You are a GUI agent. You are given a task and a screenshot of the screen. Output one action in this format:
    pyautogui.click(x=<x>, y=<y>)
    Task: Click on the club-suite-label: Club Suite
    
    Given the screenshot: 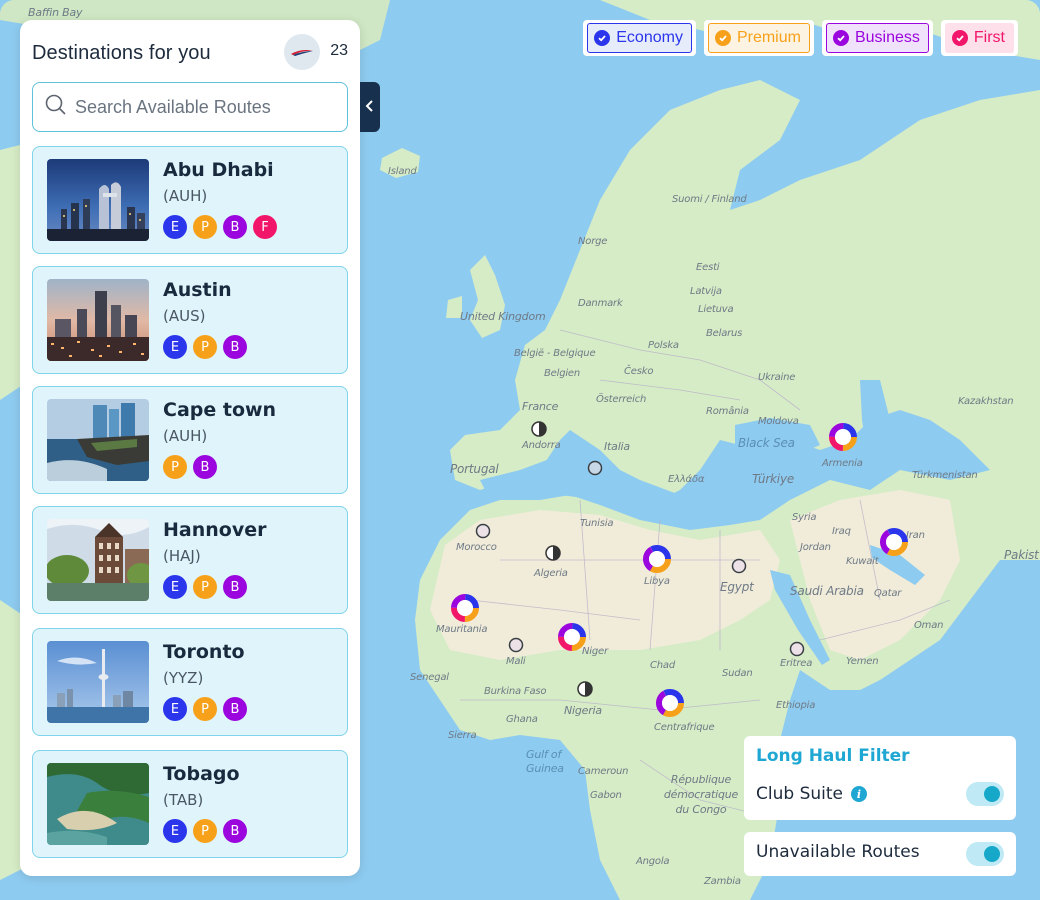 What is the action you would take?
    pyautogui.click(x=799, y=794)
    